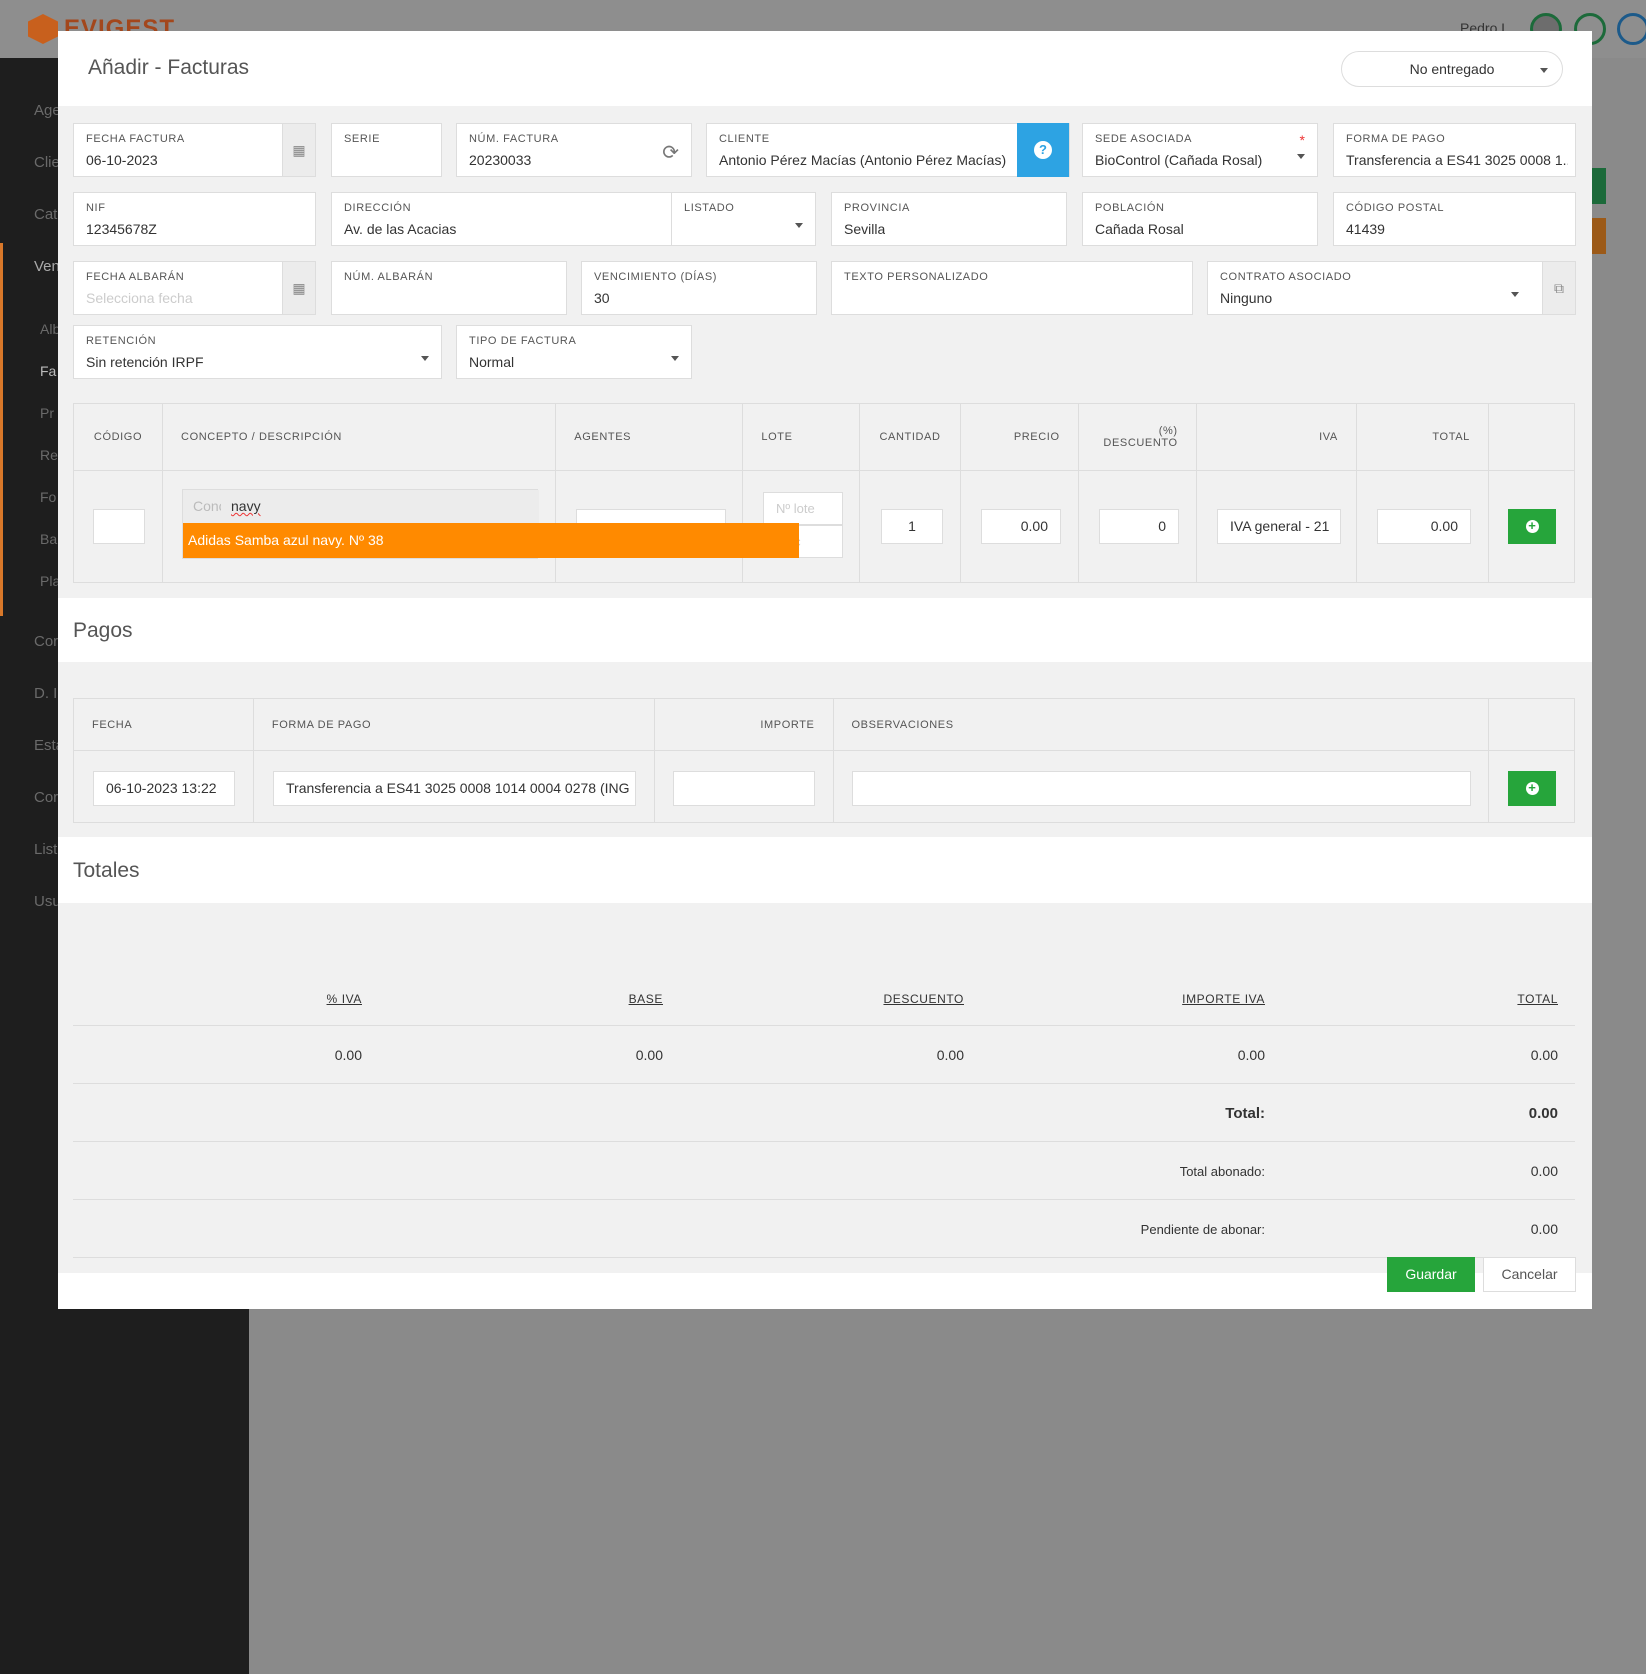  Describe the element at coordinates (47, 110) in the screenshot. I see `sidebar-item: Age` at that location.